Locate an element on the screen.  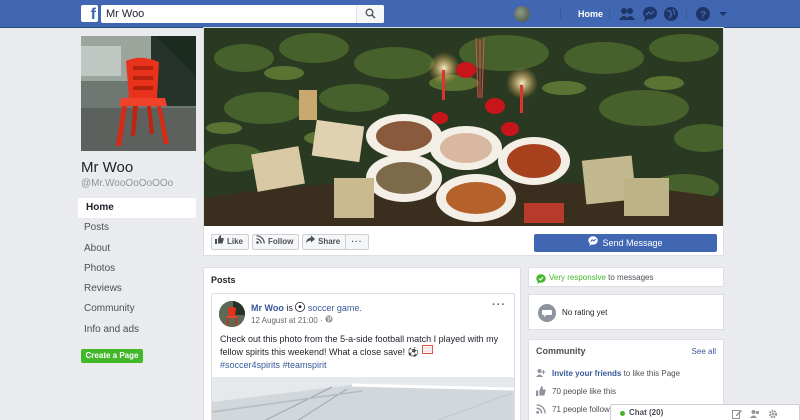
nav-item-about: About is located at coordinates (137, 249).